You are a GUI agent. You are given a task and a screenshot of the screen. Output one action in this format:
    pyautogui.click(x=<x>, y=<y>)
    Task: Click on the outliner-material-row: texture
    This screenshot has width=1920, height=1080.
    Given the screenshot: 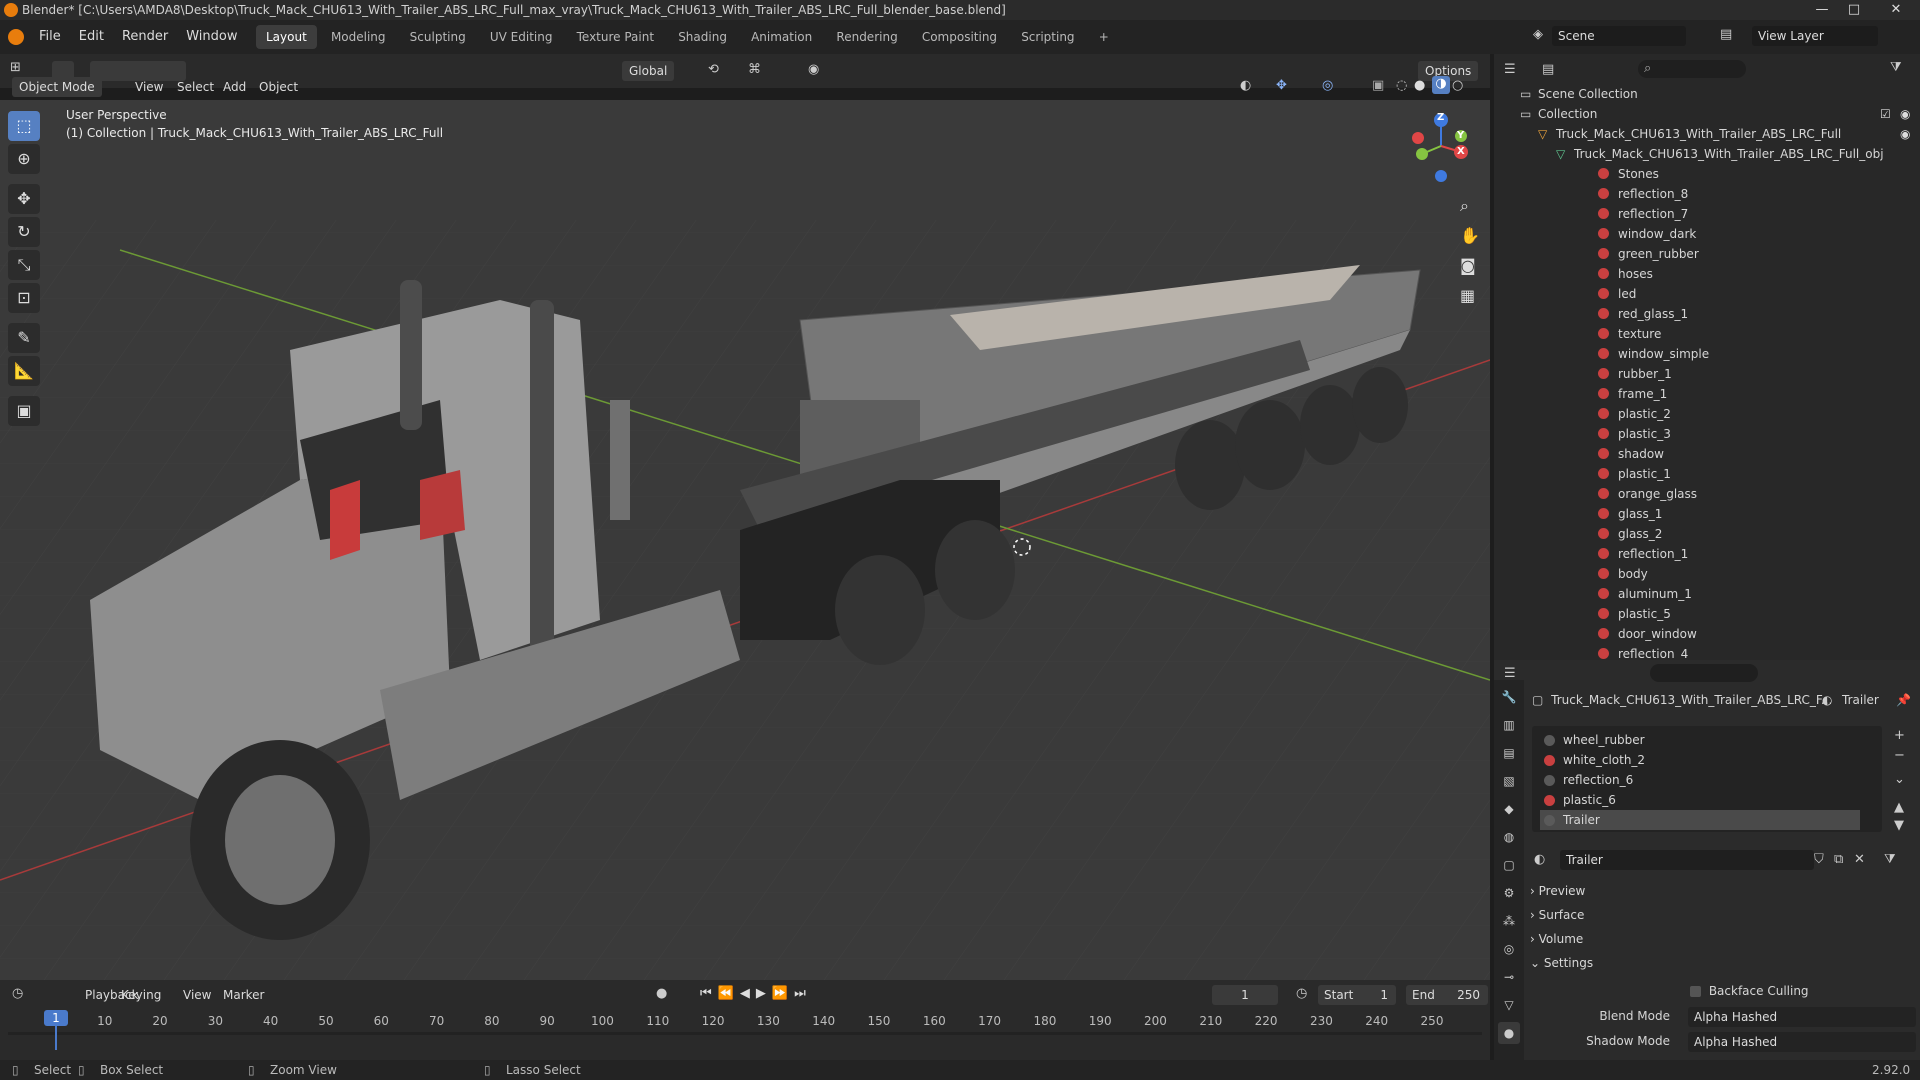 What is the action you would take?
    pyautogui.click(x=1707, y=334)
    